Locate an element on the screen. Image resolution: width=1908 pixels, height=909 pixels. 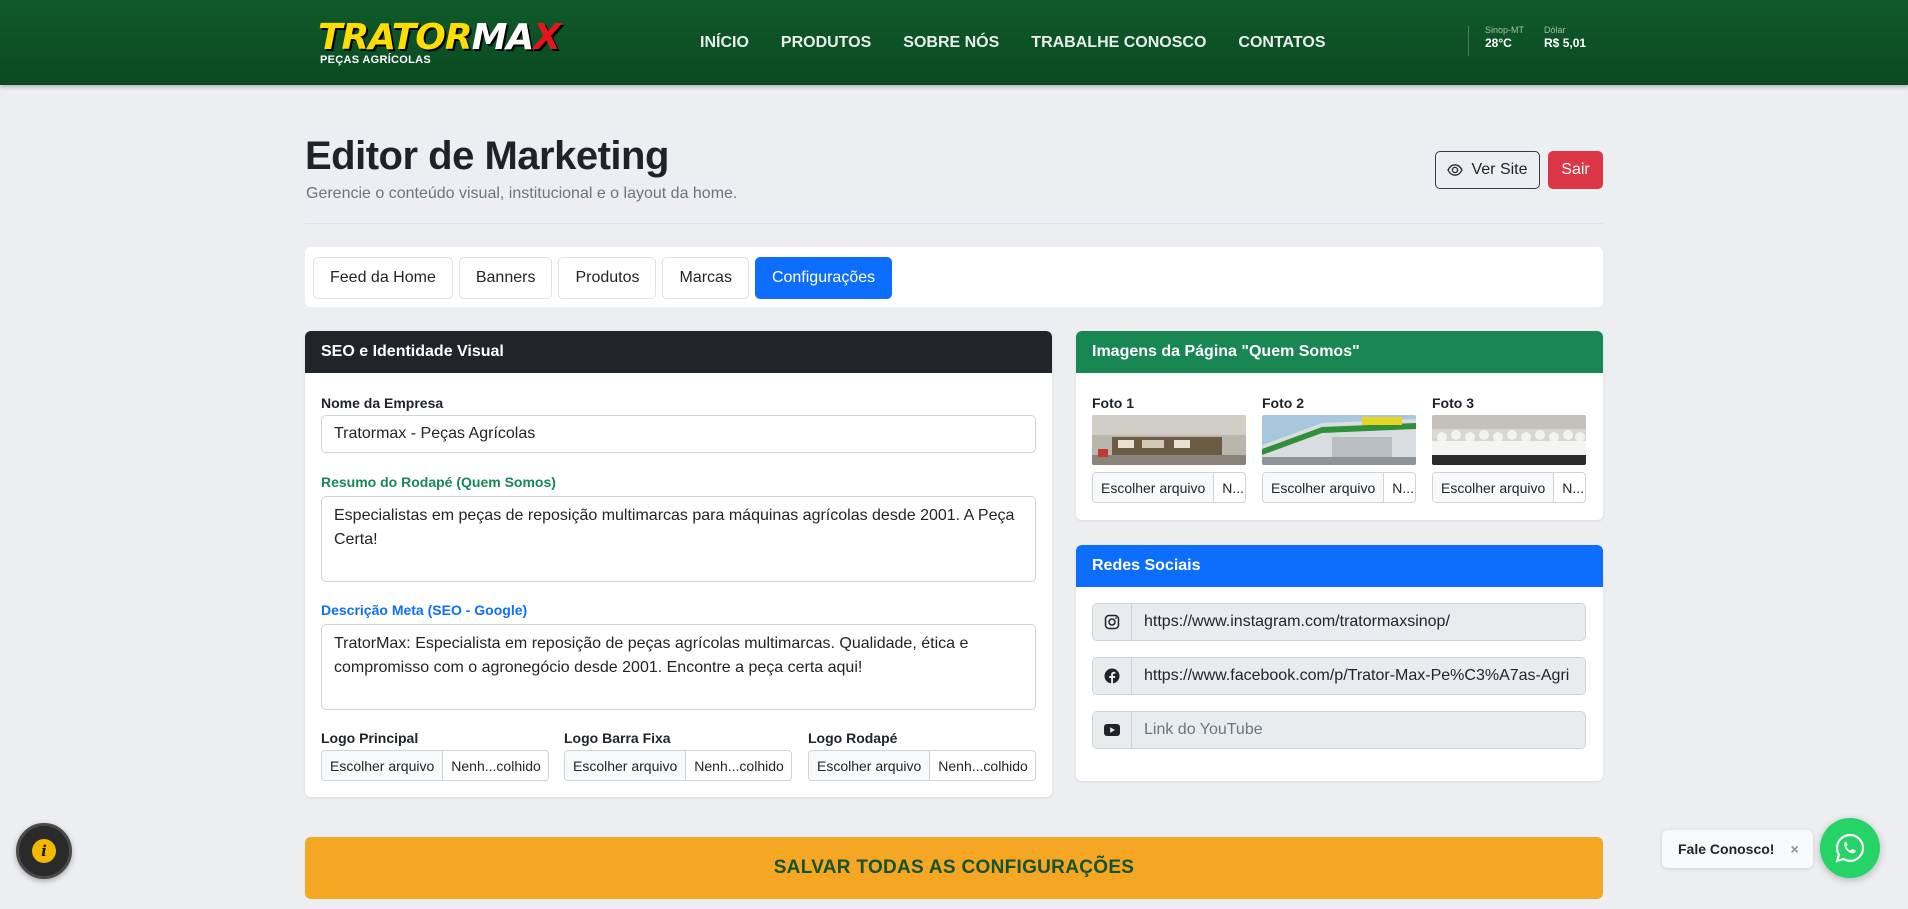
social-card-header: Redes Sociais is located at coordinates (1339, 566).